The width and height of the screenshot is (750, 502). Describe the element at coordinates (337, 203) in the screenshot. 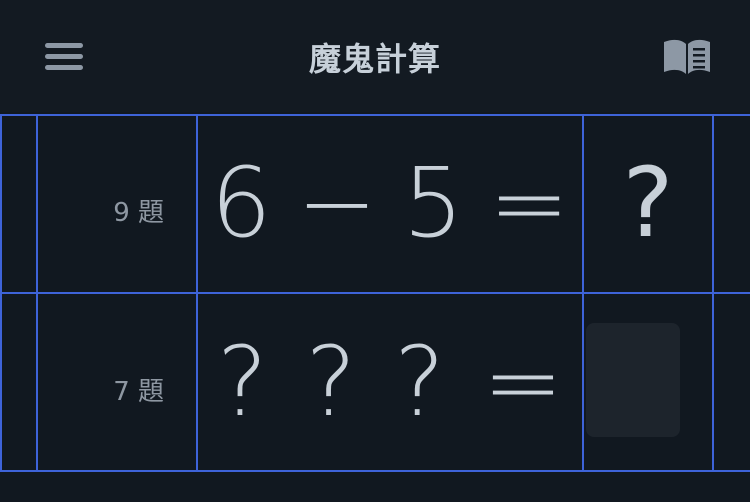

I see `operator: −` at that location.